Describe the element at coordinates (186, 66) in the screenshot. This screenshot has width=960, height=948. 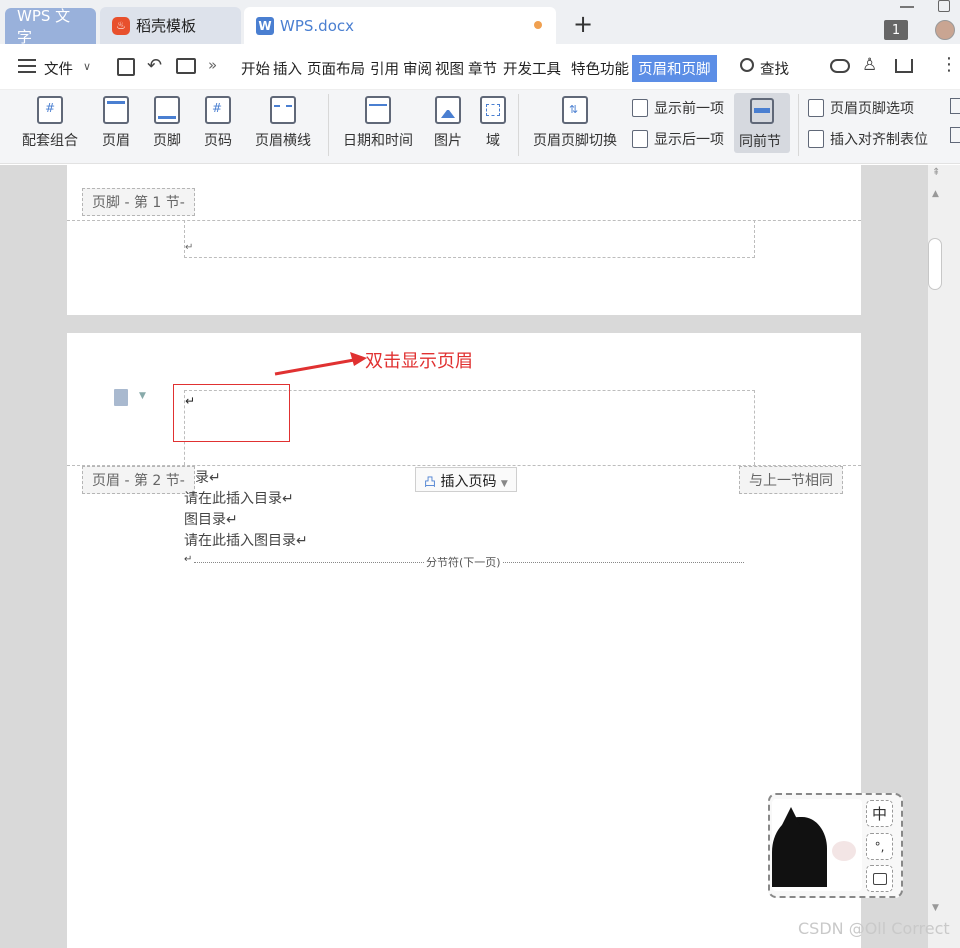
I see `print-icon` at that location.